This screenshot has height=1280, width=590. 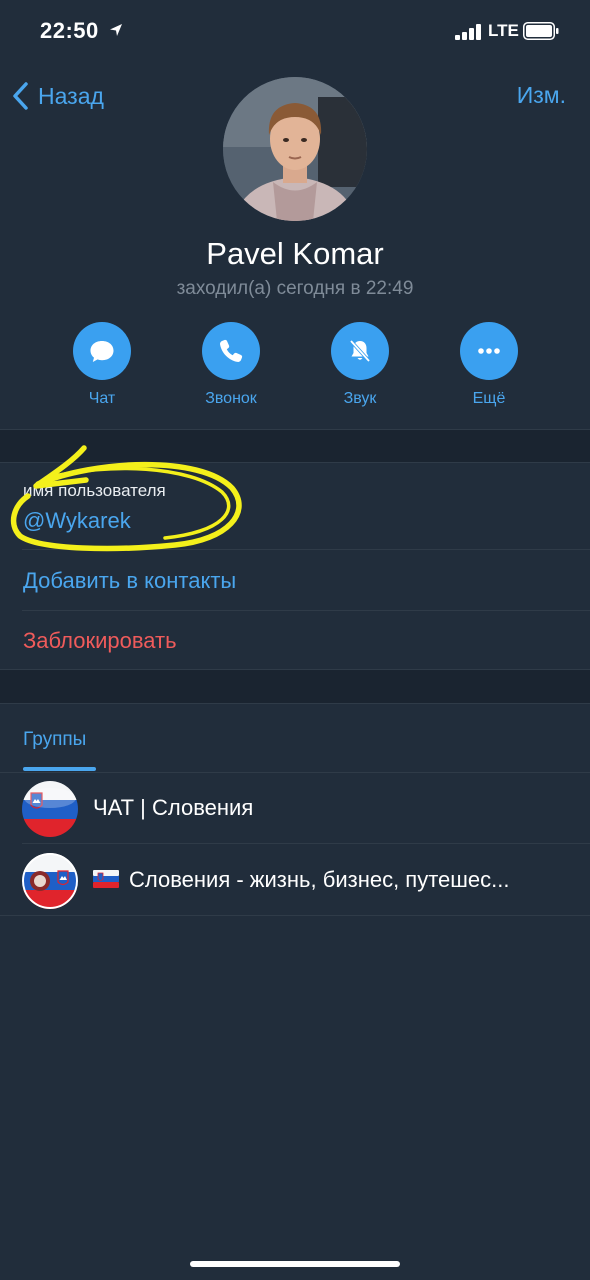 I want to click on profile-avatar, so click(x=295, y=149).